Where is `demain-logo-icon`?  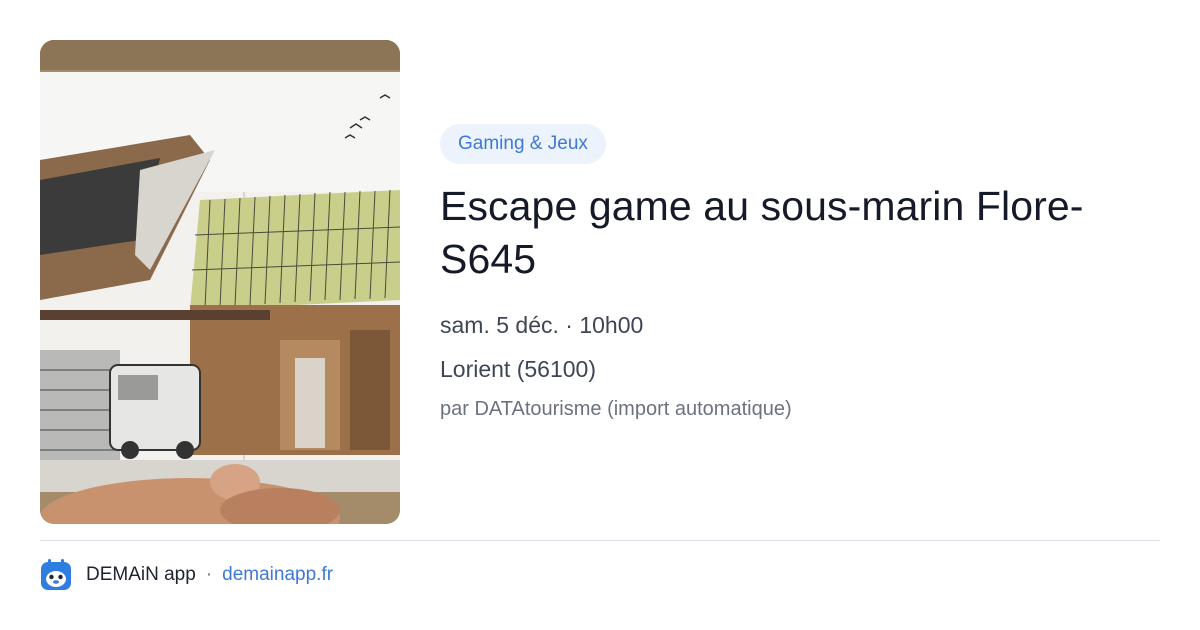 demain-logo-icon is located at coordinates (56, 575).